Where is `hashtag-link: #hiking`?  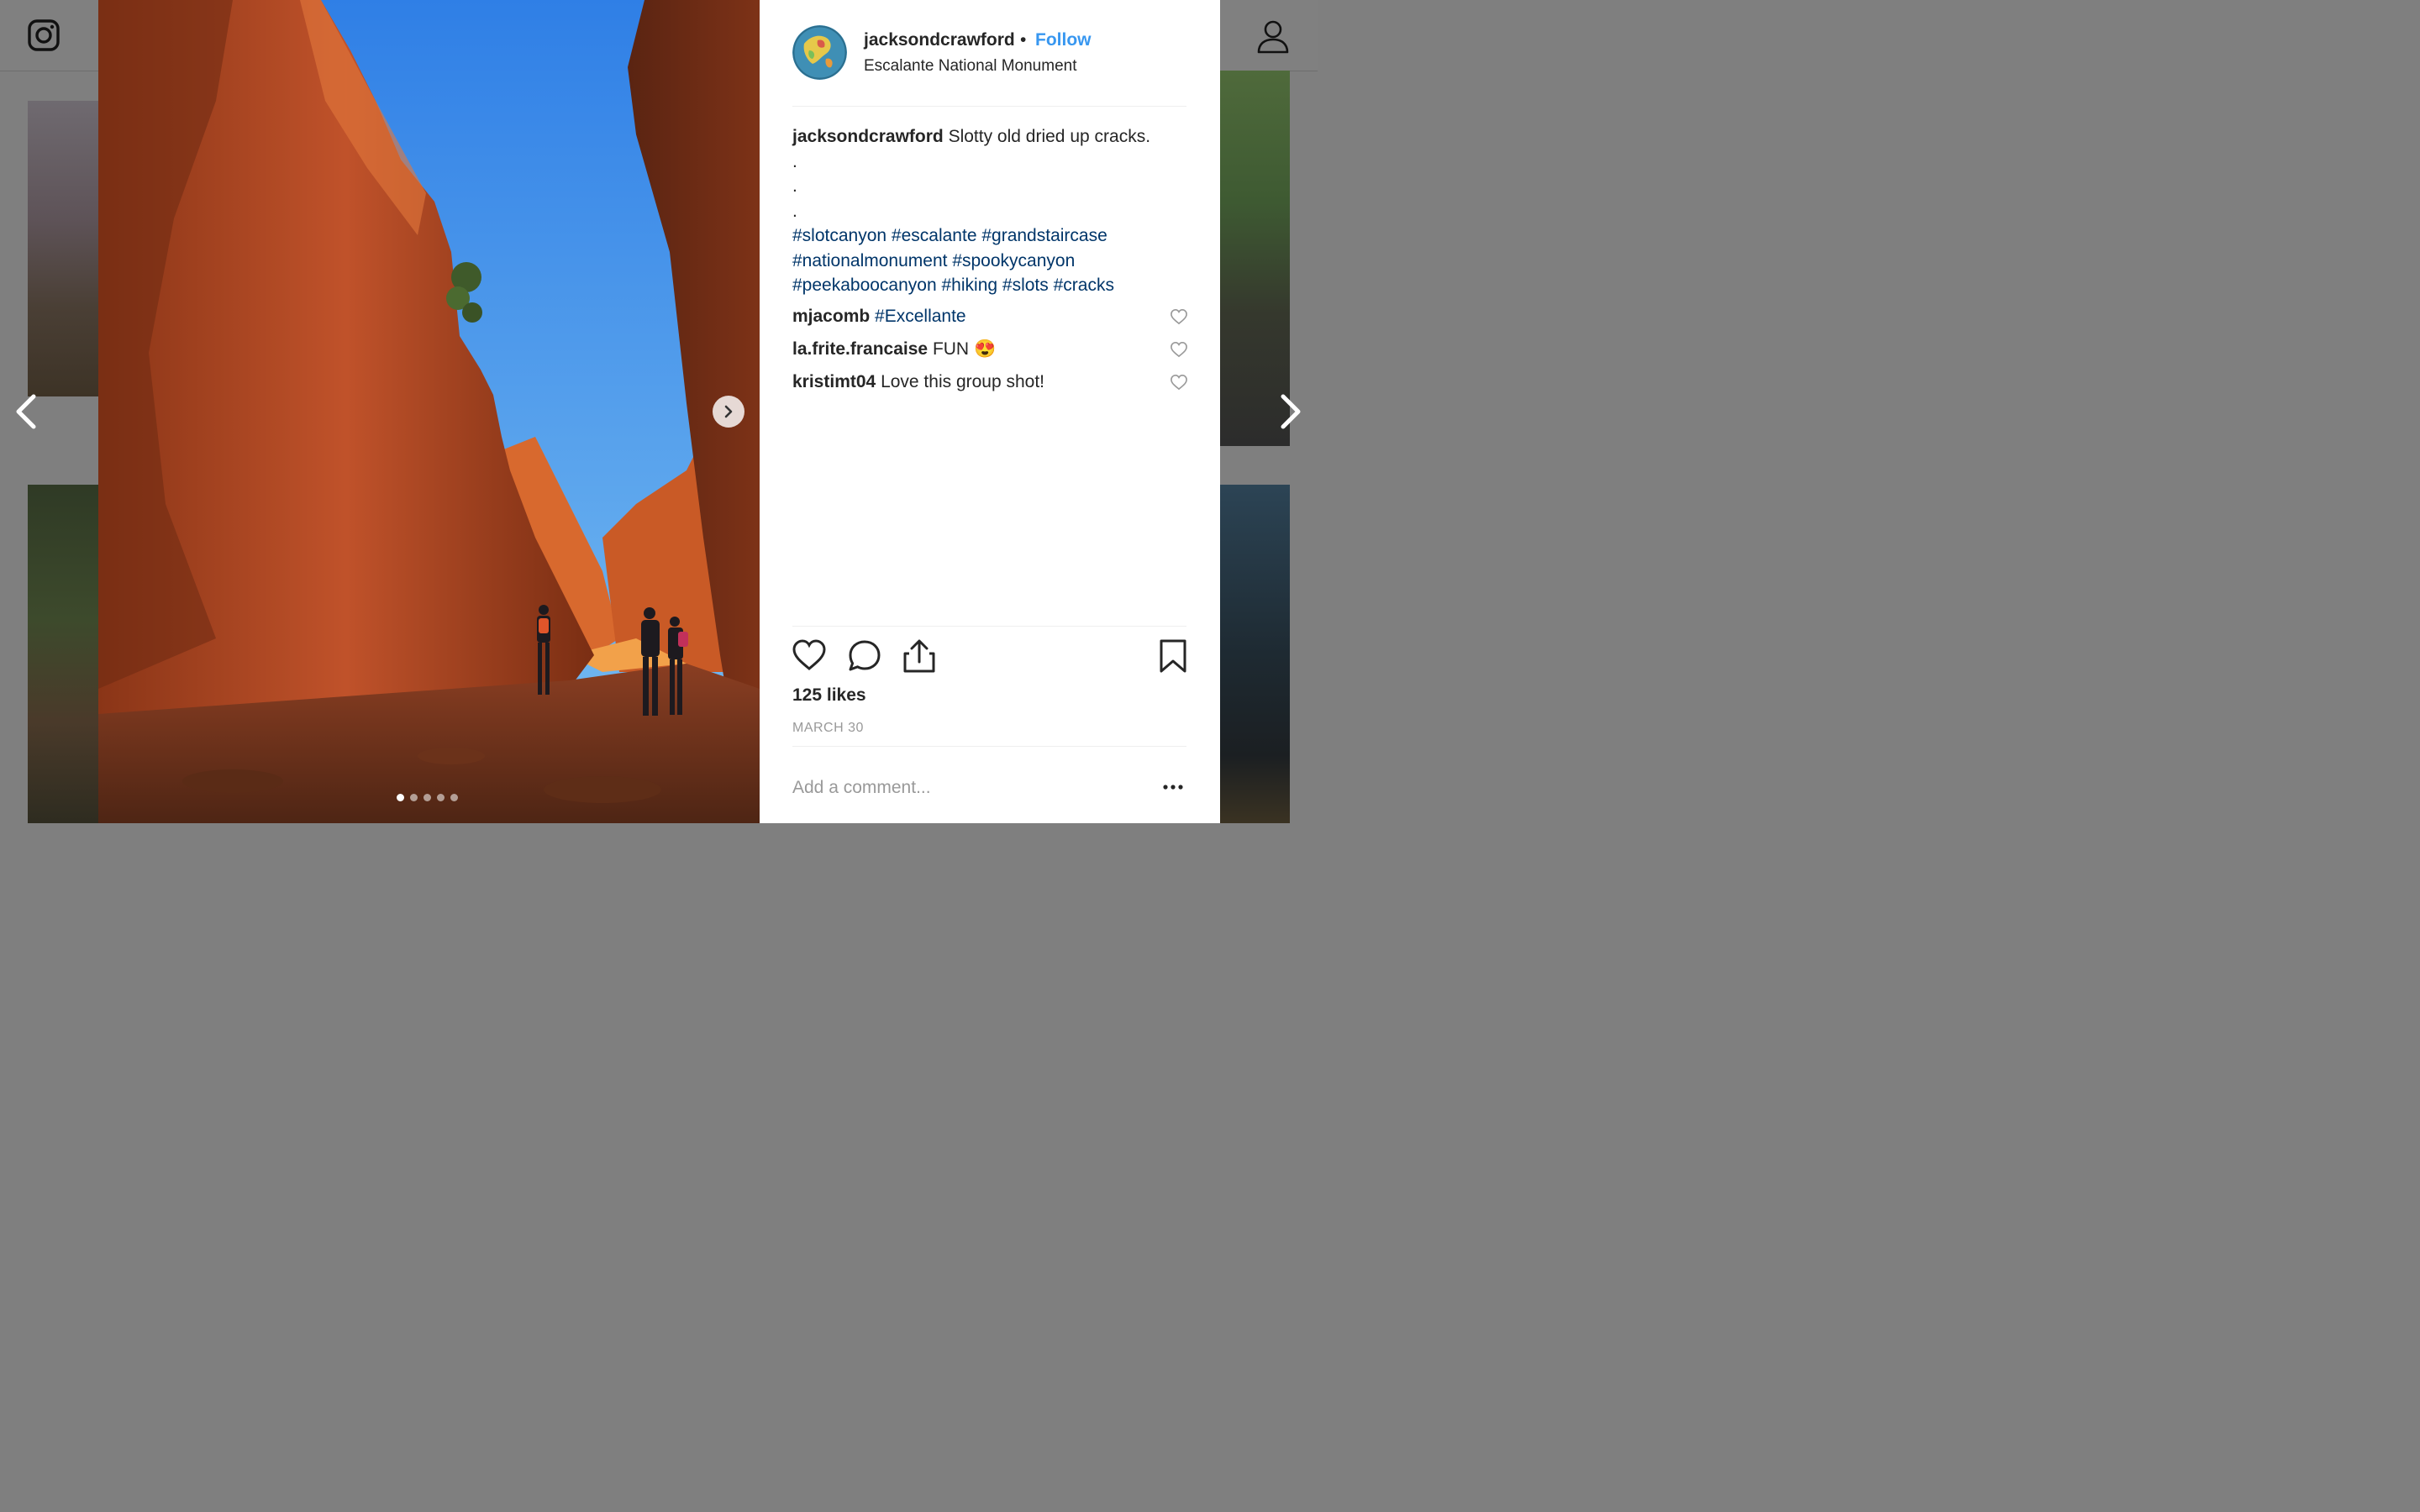
hashtag-link: #hiking is located at coordinates (970, 285).